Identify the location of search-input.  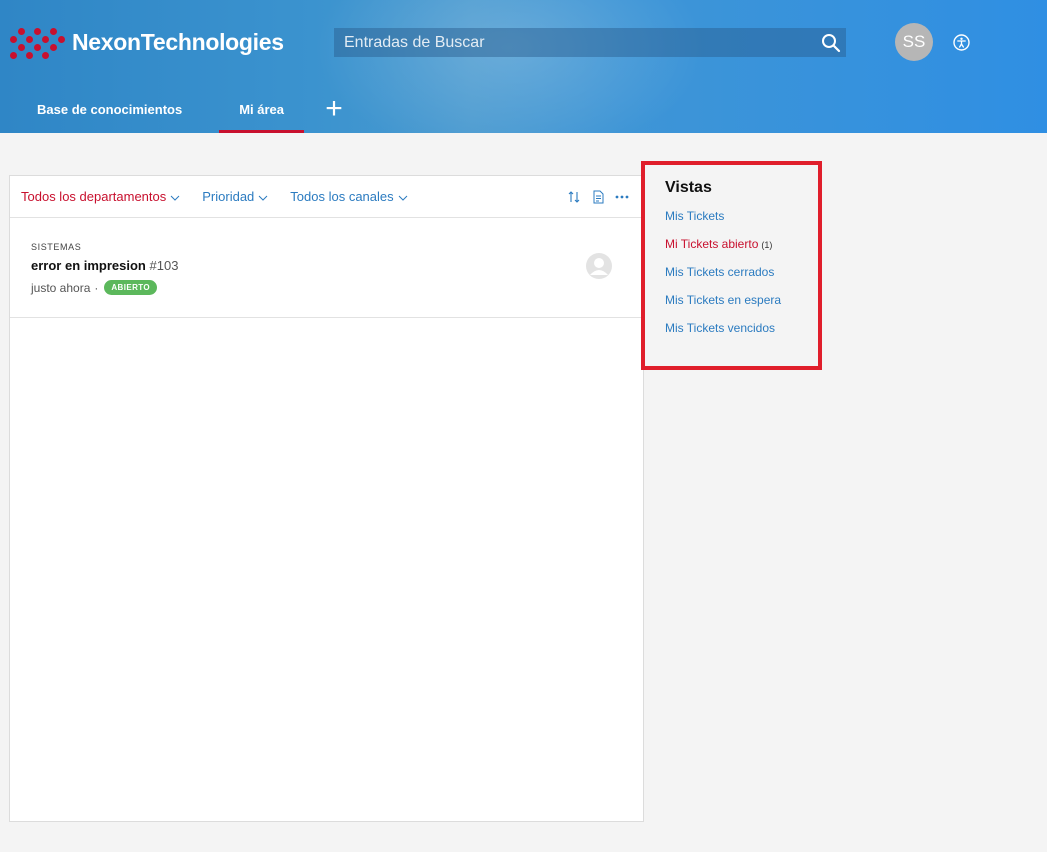
(575, 42).